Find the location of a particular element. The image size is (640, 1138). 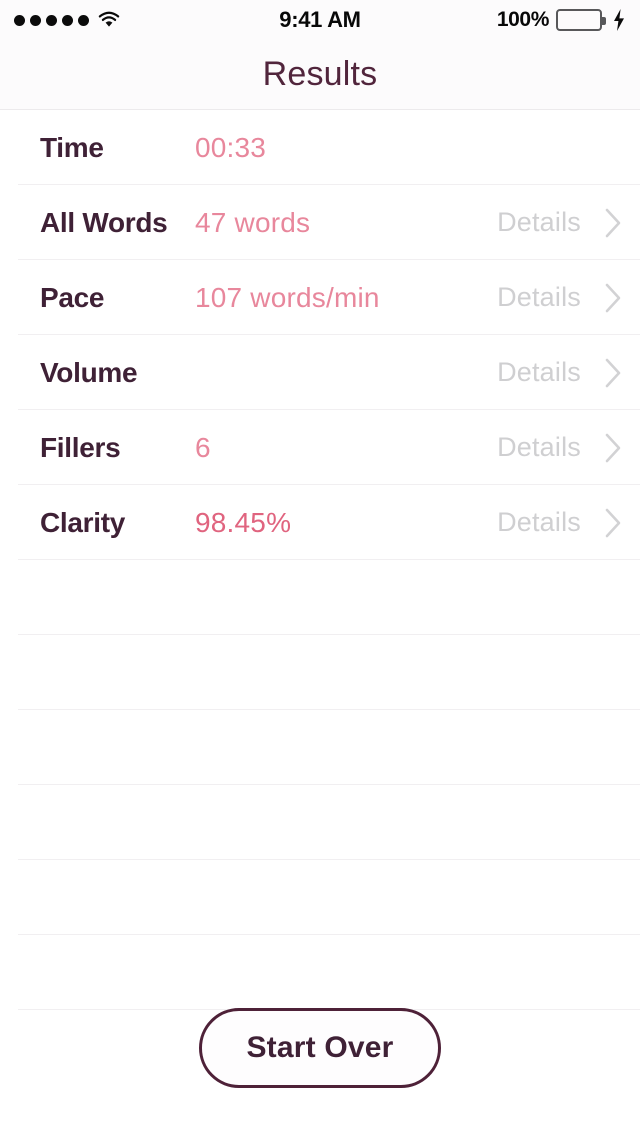

row-value: 98.45% is located at coordinates (243, 522).